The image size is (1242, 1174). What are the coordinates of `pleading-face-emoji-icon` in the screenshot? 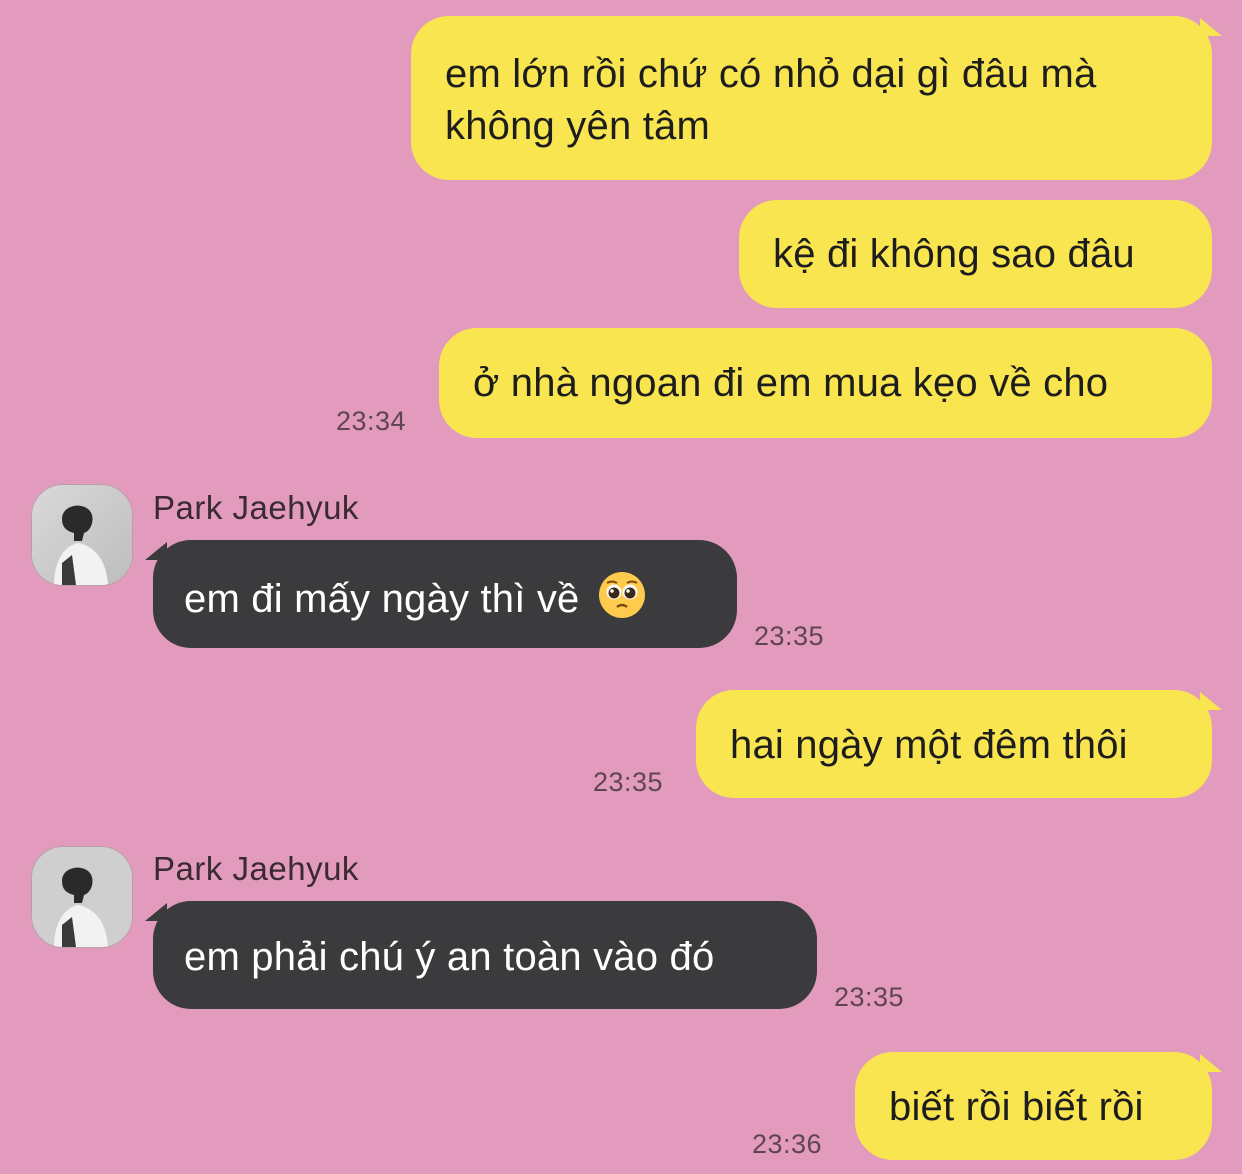 It's located at (621, 595).